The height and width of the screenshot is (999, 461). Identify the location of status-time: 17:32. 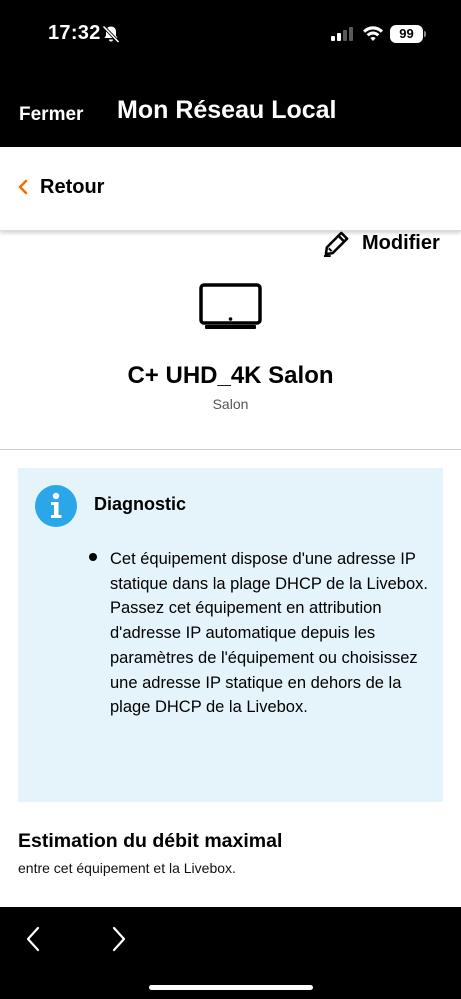
(74, 33).